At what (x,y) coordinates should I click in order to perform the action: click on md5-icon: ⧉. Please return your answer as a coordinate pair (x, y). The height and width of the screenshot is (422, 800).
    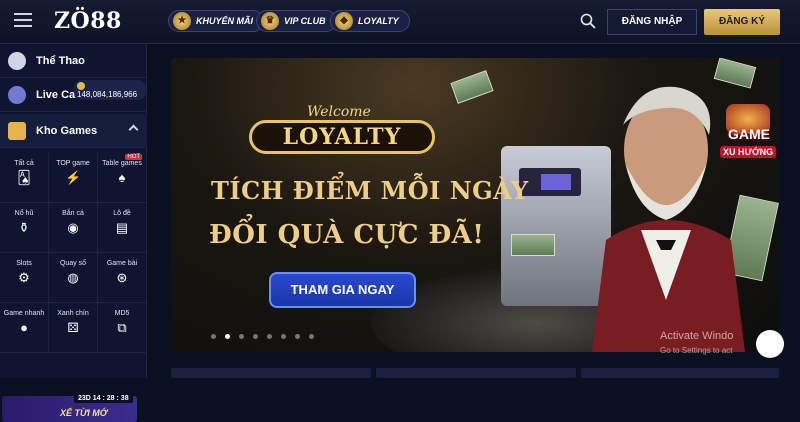
    Looking at the image, I should click on (122, 327).